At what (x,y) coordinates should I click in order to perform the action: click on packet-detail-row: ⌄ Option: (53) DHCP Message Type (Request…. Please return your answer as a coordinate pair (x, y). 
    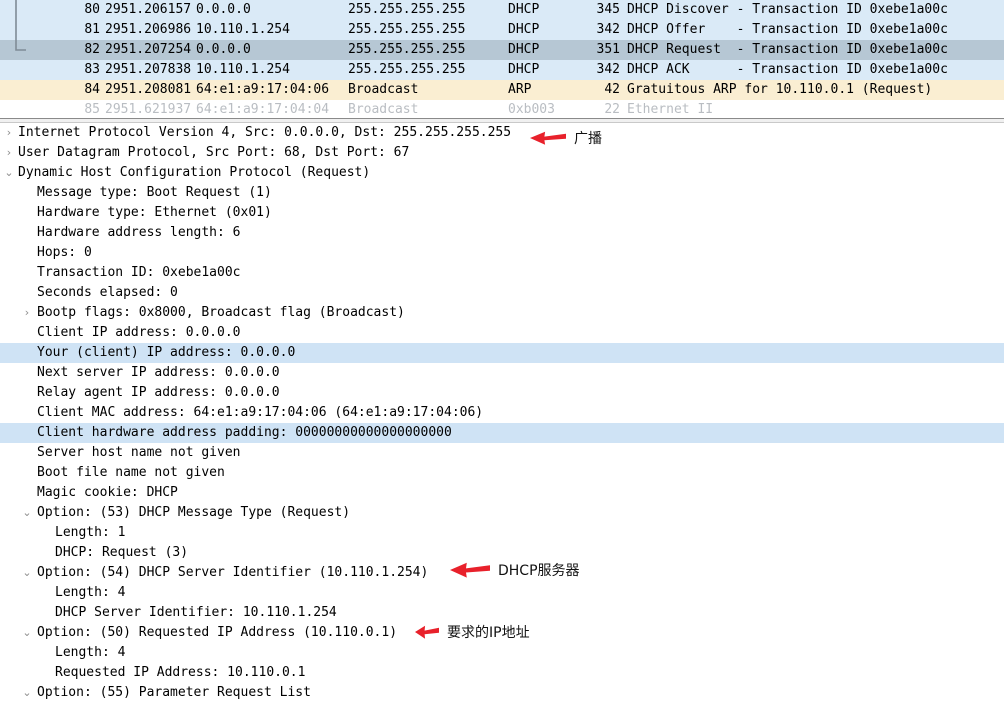
    Looking at the image, I should click on (502, 513).